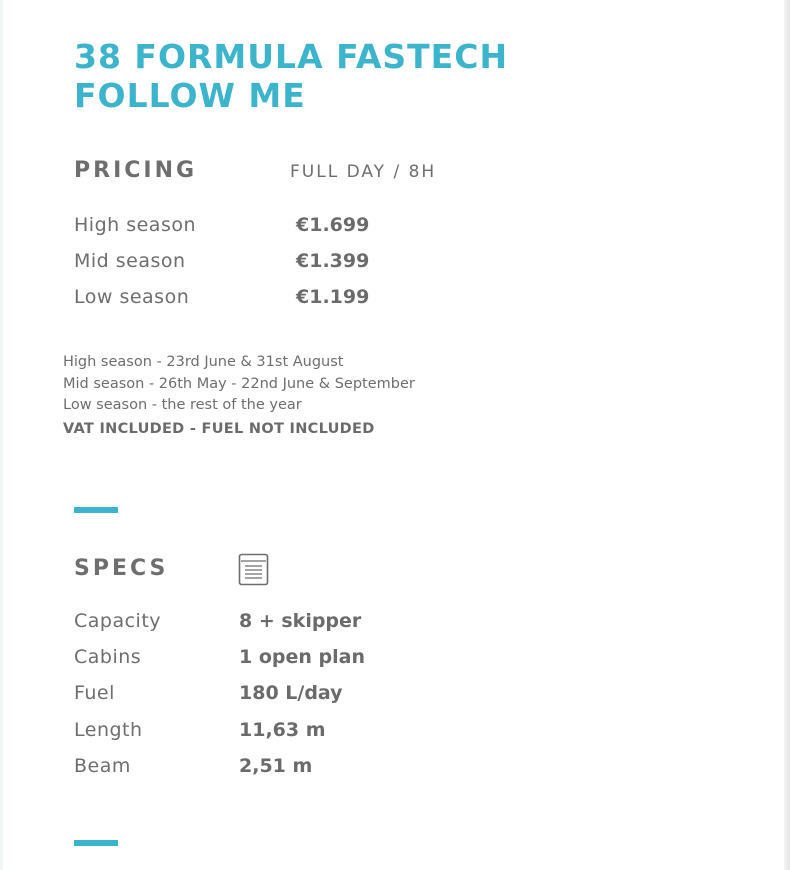  Describe the element at coordinates (1, 435) in the screenshot. I see `page-edge-left` at that location.